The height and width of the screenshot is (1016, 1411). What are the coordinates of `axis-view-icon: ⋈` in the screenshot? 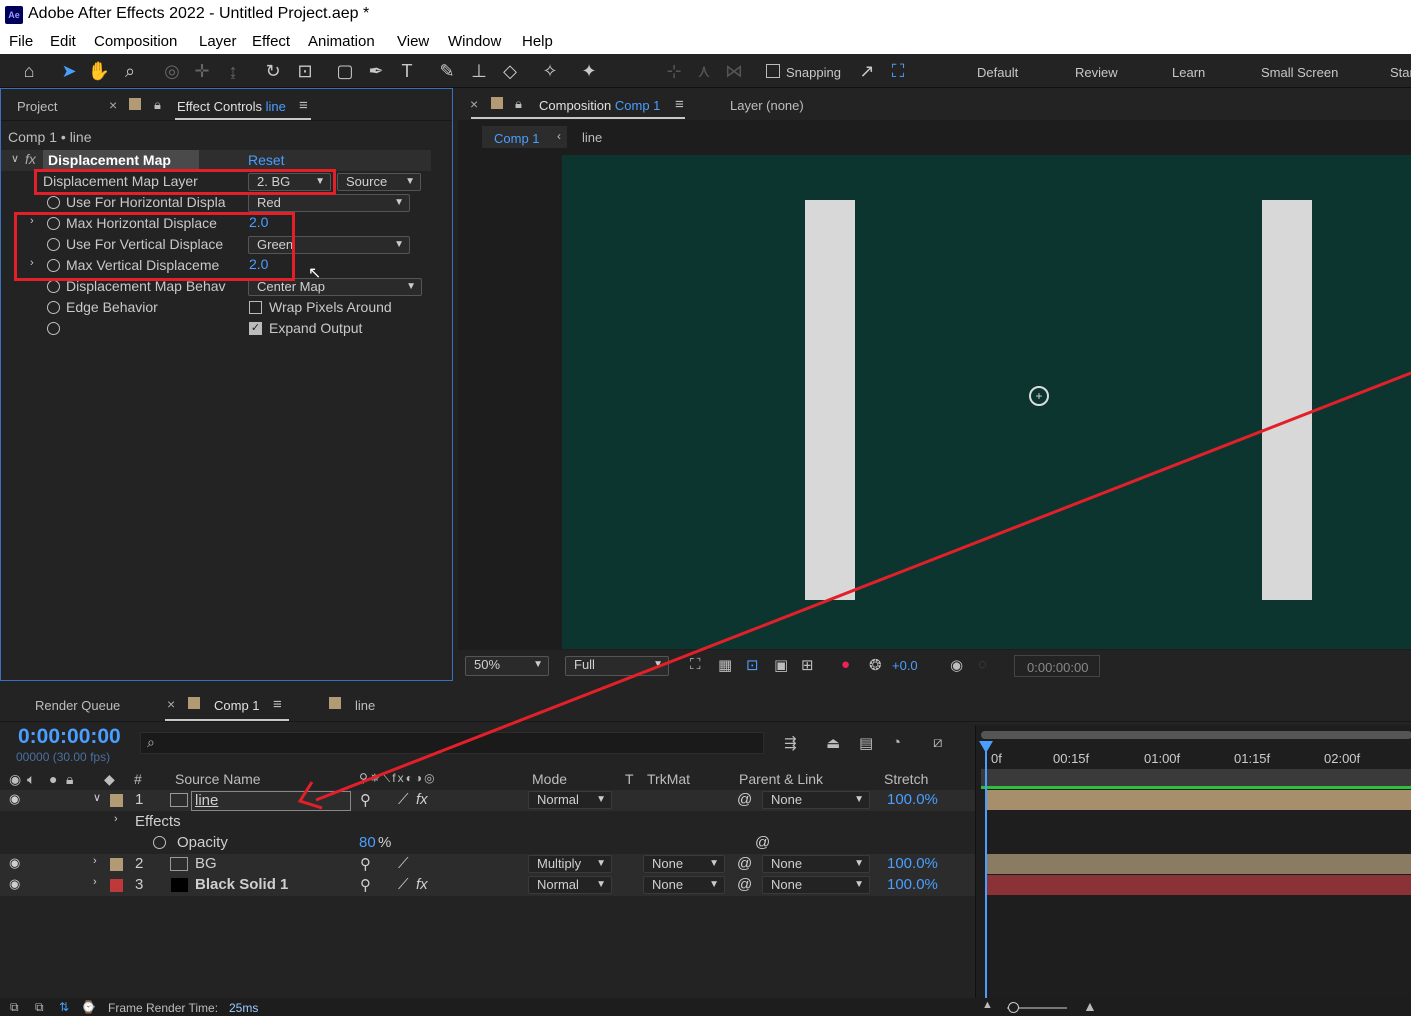 It's located at (734, 71).